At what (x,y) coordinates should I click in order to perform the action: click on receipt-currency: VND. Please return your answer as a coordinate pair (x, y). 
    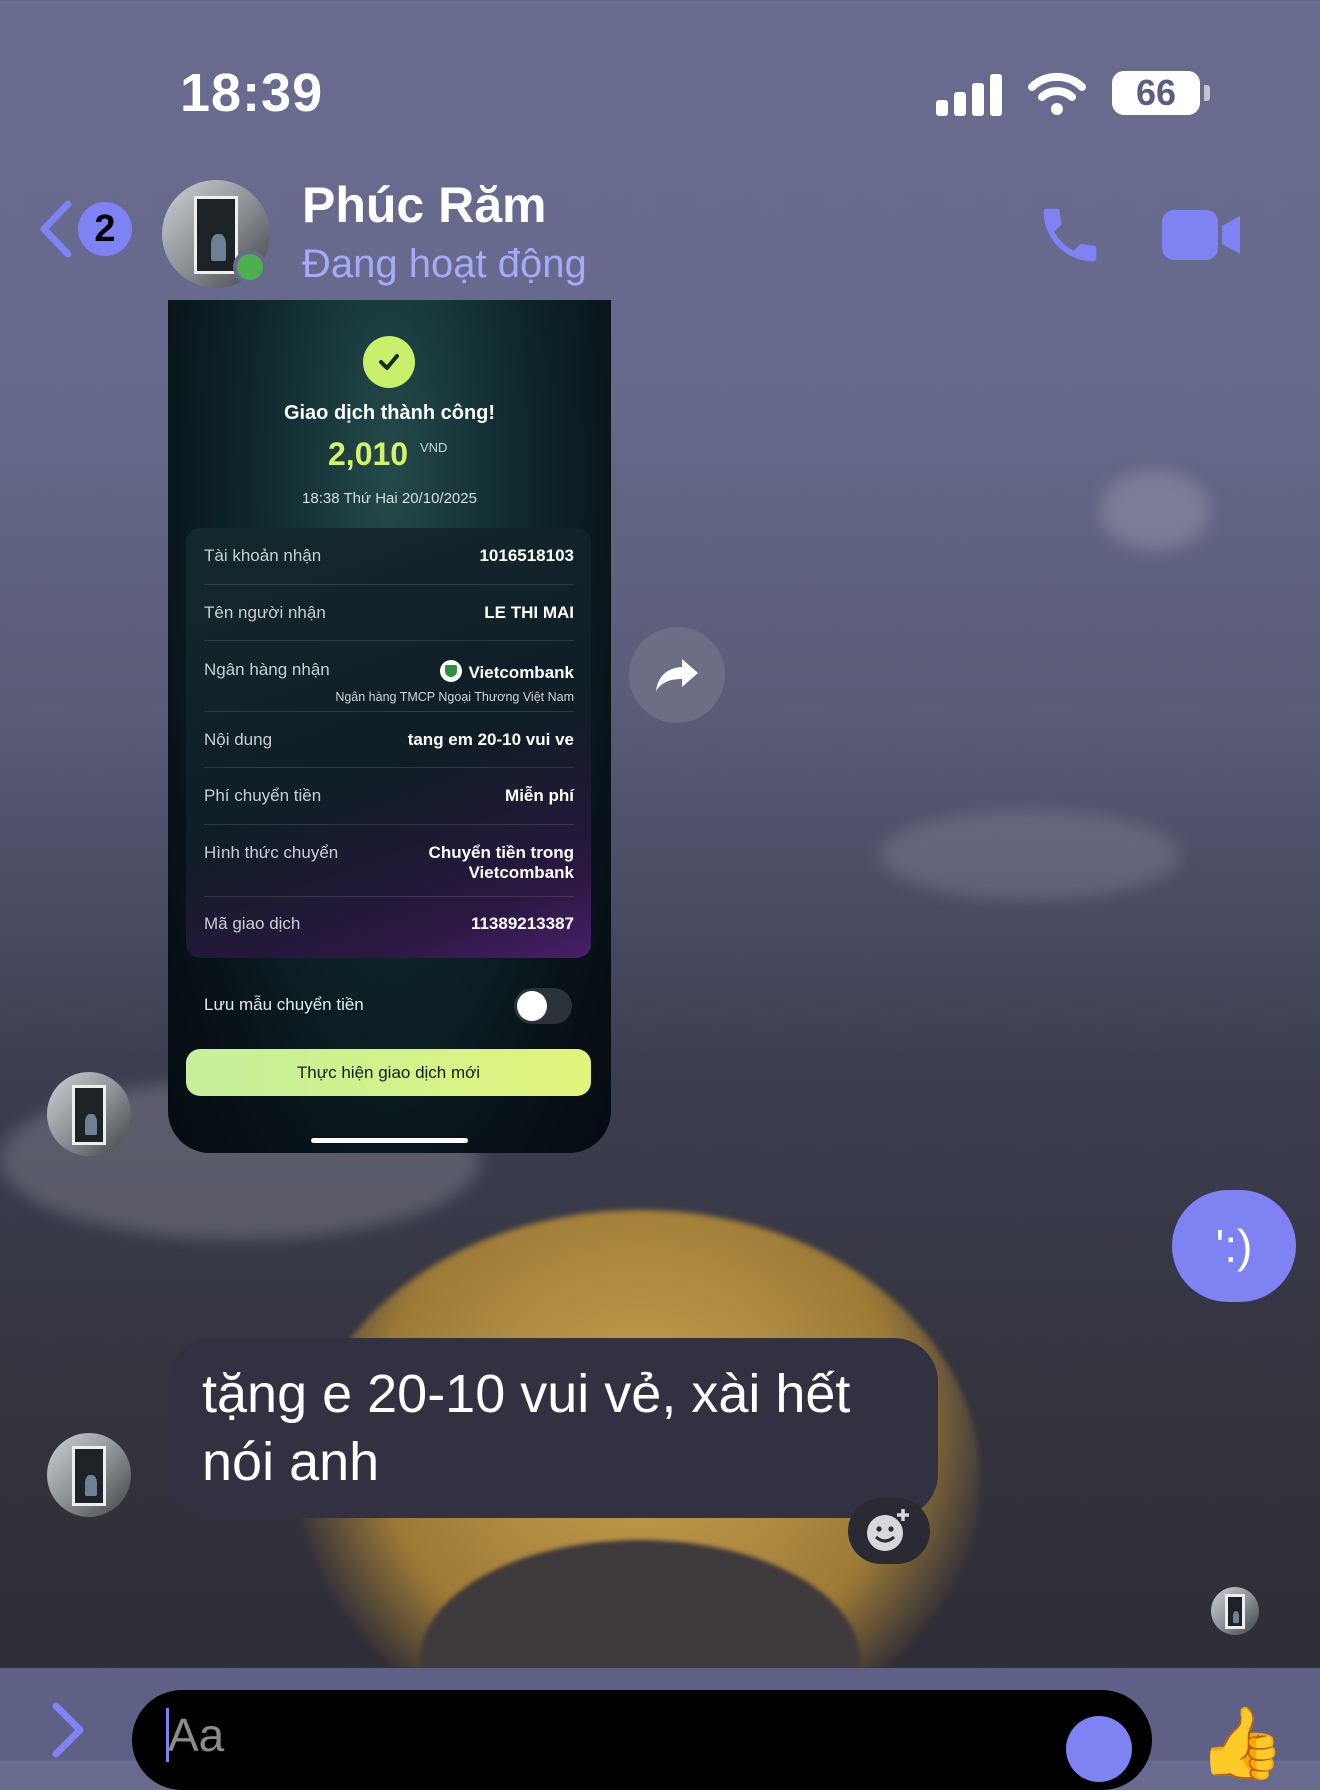
    Looking at the image, I should click on (434, 447).